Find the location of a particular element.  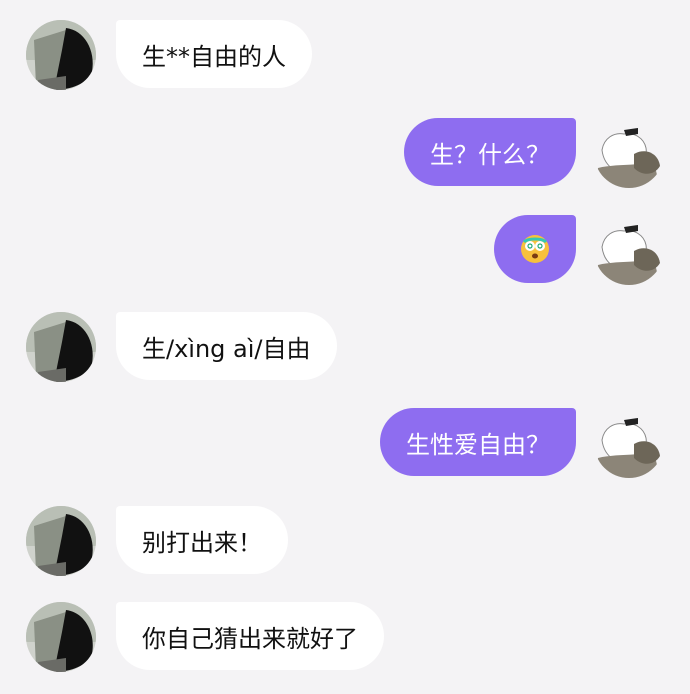

message-bubble-outgoing: 生？什么？ is located at coordinates (490, 152).